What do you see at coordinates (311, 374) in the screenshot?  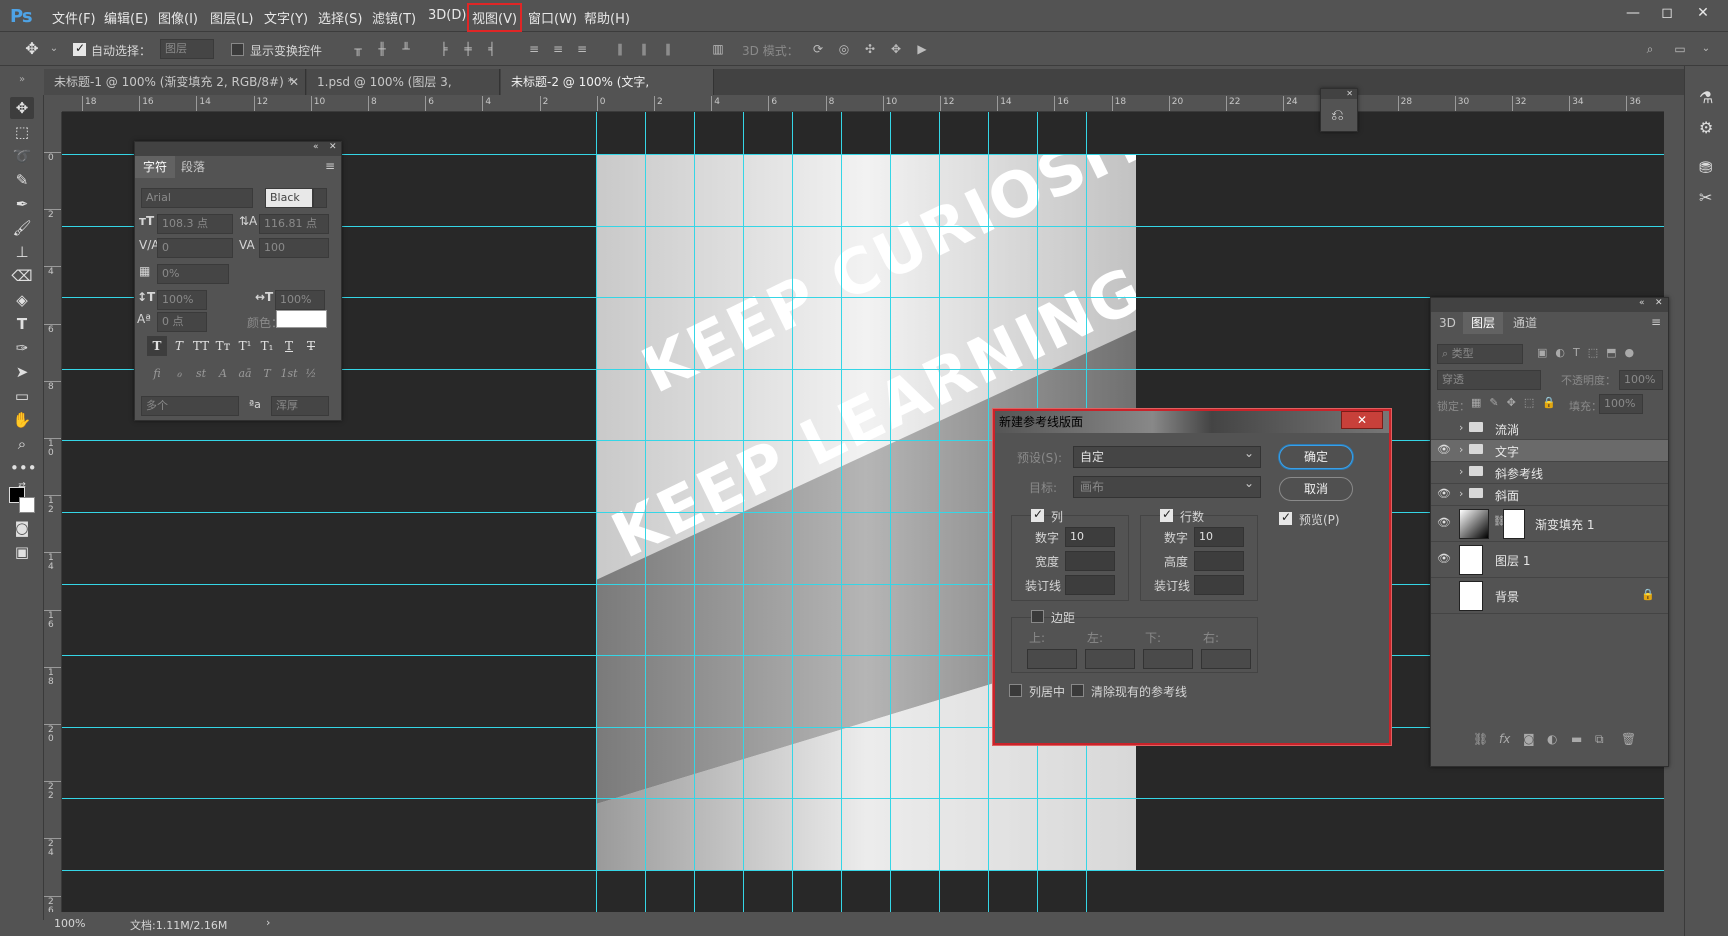 I see `opentype-button-7: ½` at bounding box center [311, 374].